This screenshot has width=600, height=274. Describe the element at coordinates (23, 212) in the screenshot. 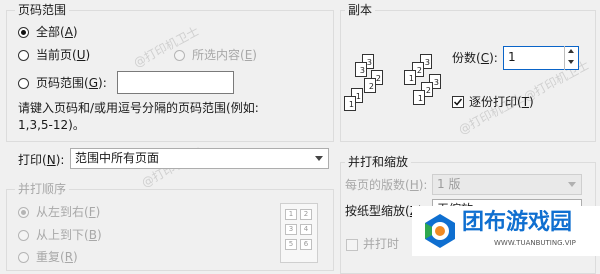

I see `radio-left-to-right-indicator` at that location.